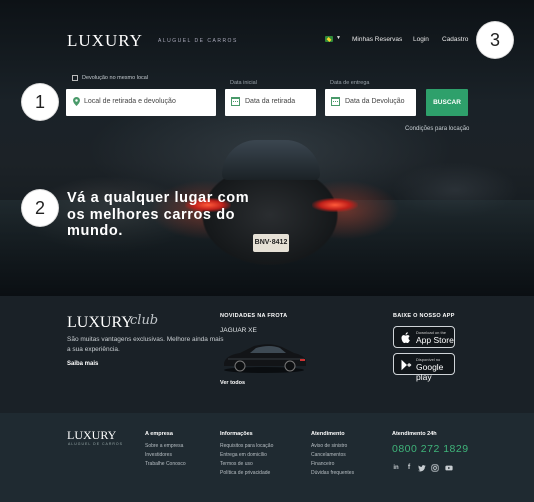  Describe the element at coordinates (455, 39) in the screenshot. I see `nav-signup: Cadastro` at that location.